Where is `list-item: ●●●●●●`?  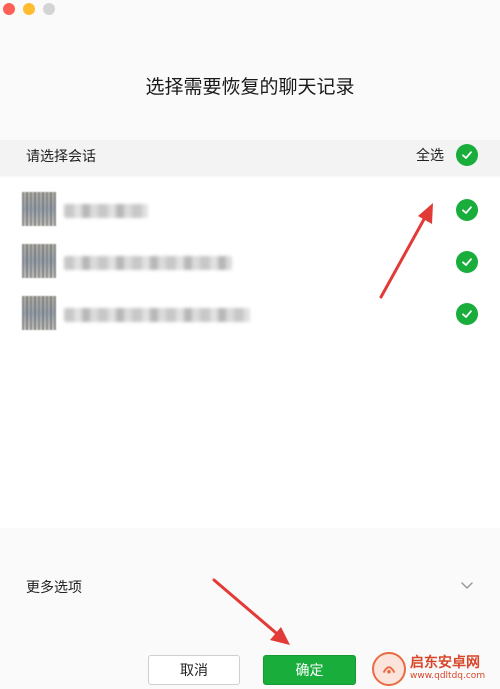
list-item: ●●●●●● is located at coordinates (250, 208).